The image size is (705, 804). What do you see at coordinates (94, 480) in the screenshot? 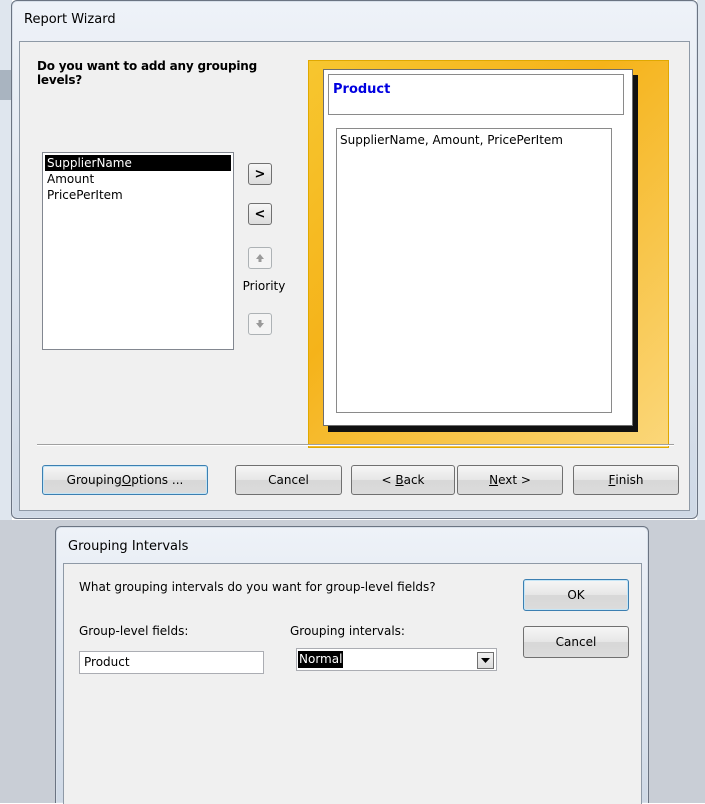
I see `grouping-options-label-1: Grouping` at bounding box center [94, 480].